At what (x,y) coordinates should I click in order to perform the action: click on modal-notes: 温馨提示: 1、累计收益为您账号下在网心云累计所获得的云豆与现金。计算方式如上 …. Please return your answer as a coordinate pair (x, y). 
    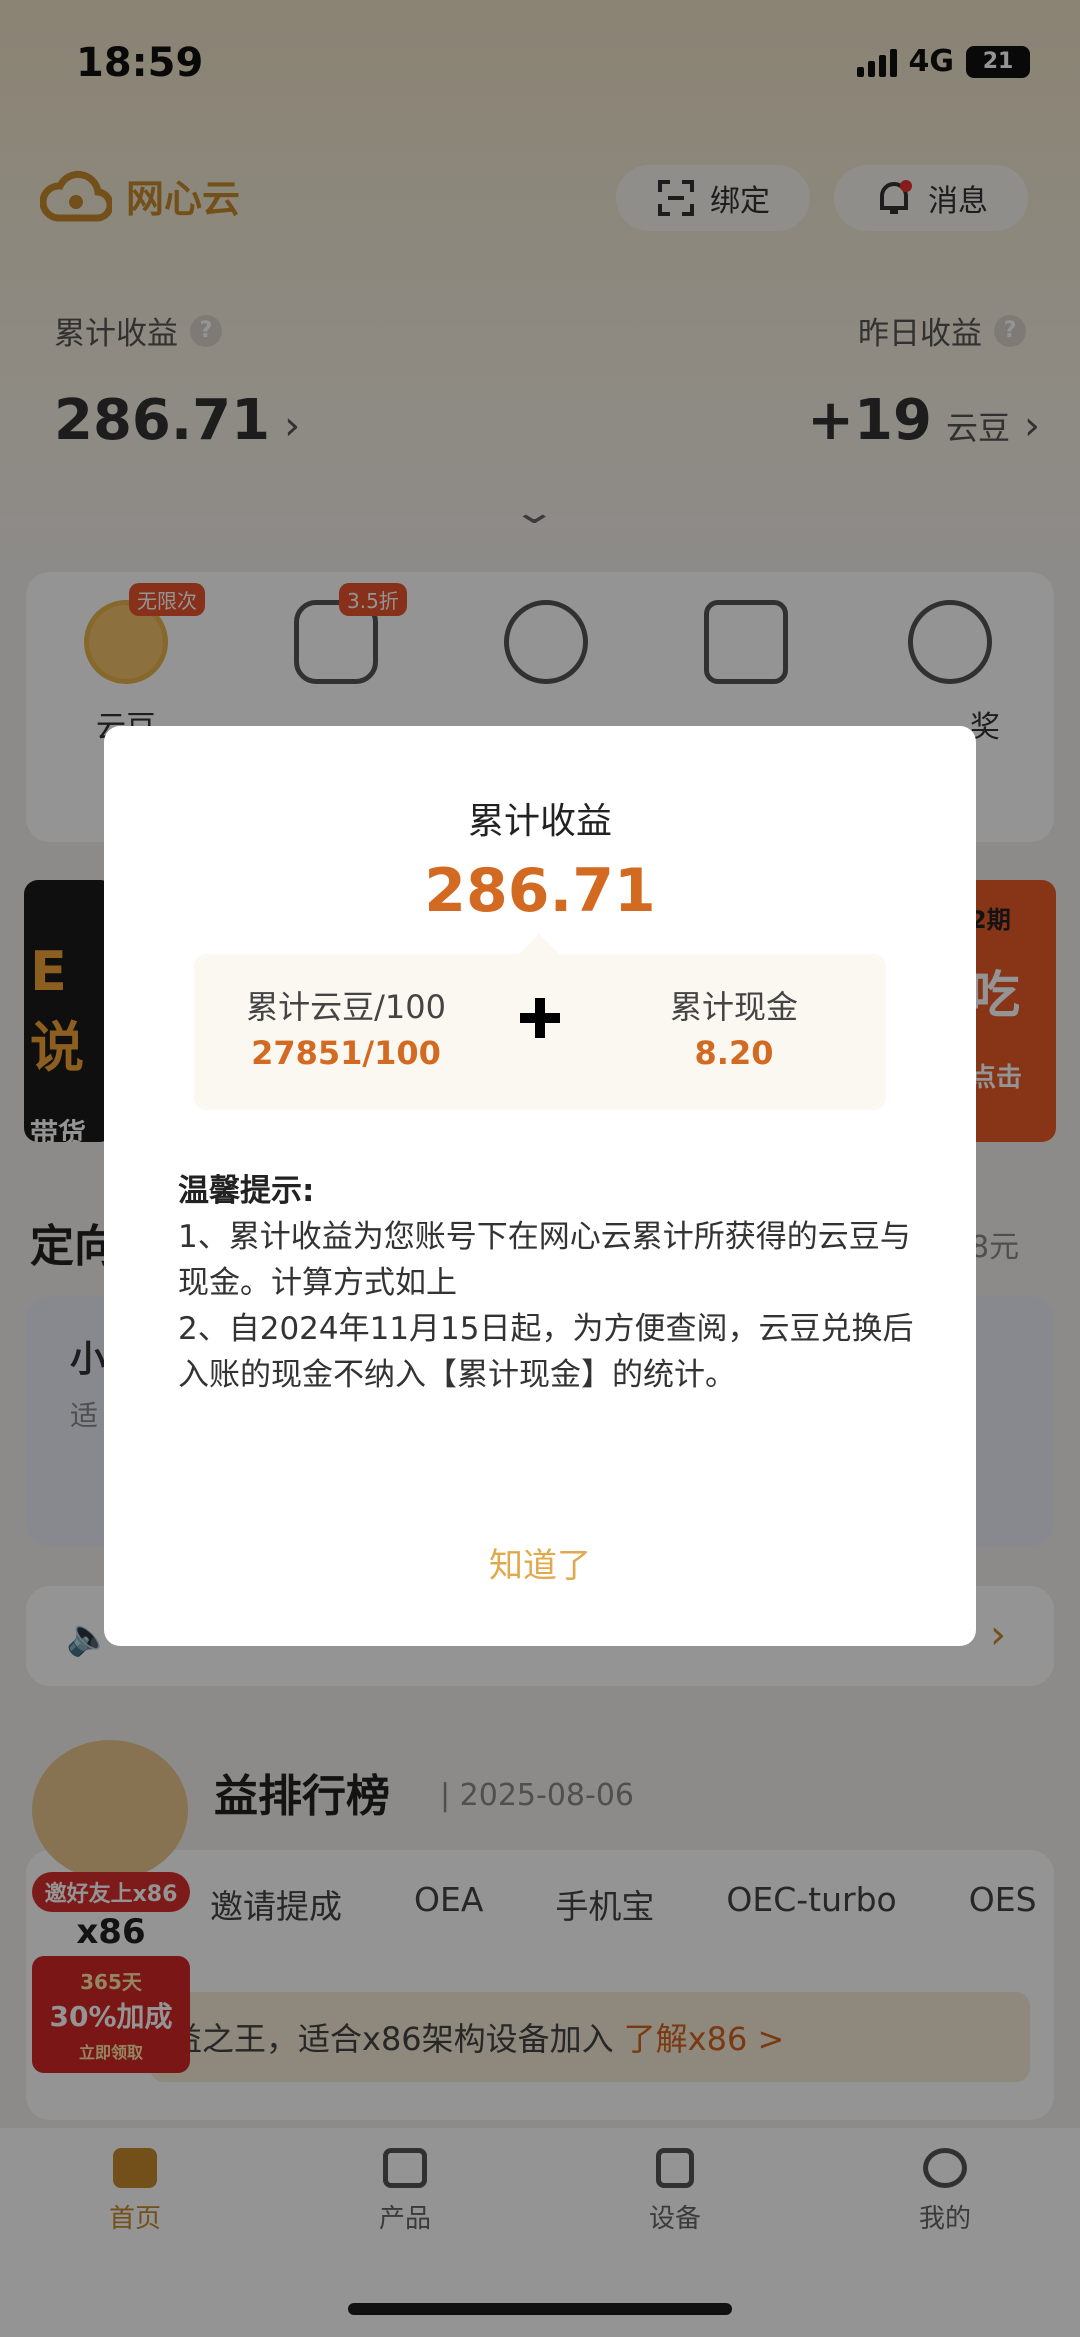
    Looking at the image, I should click on (548, 1283).